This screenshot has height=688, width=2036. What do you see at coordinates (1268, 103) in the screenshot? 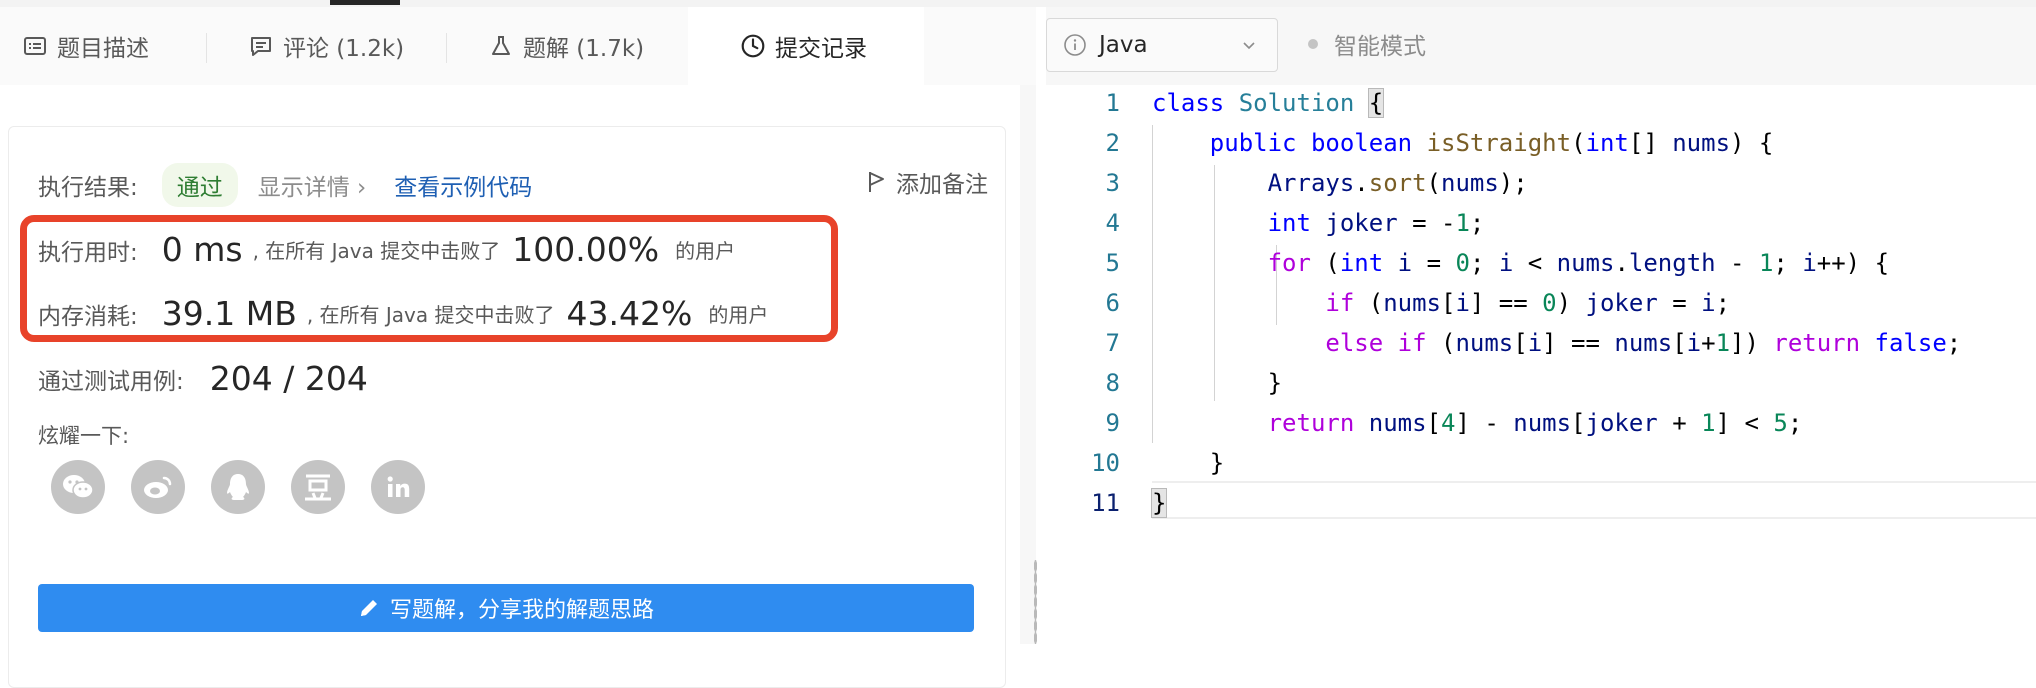
I see `code-line: class Solution {` at bounding box center [1268, 103].